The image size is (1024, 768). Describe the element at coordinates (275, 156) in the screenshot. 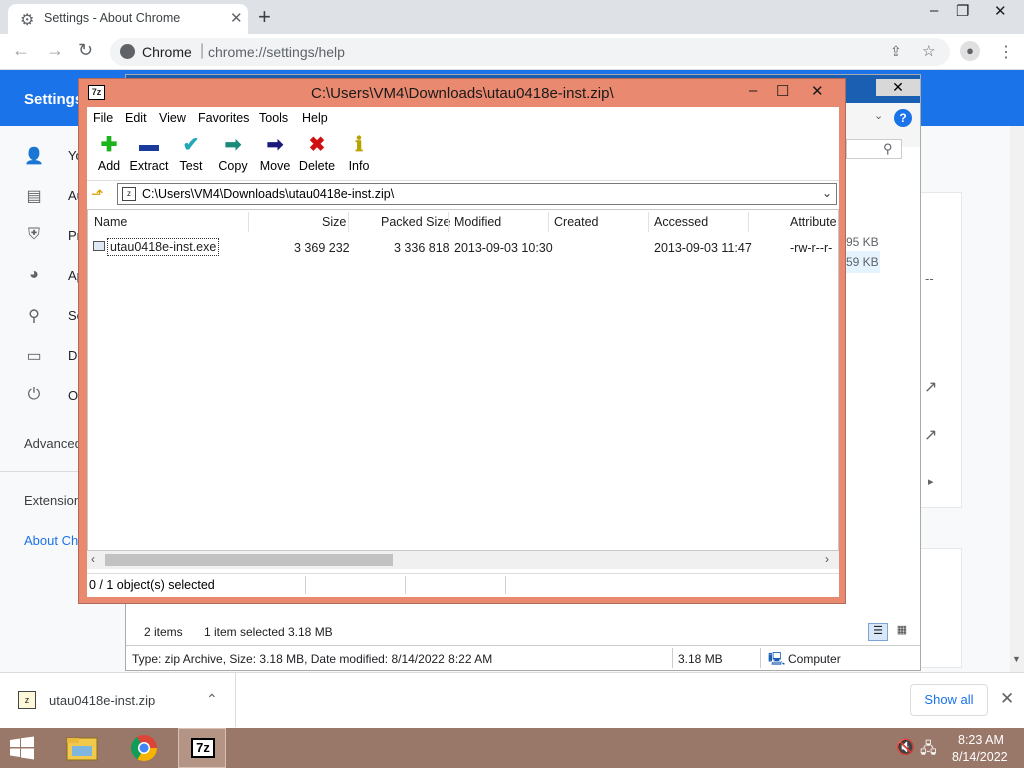

I see `move-button: ➡ Move` at that location.